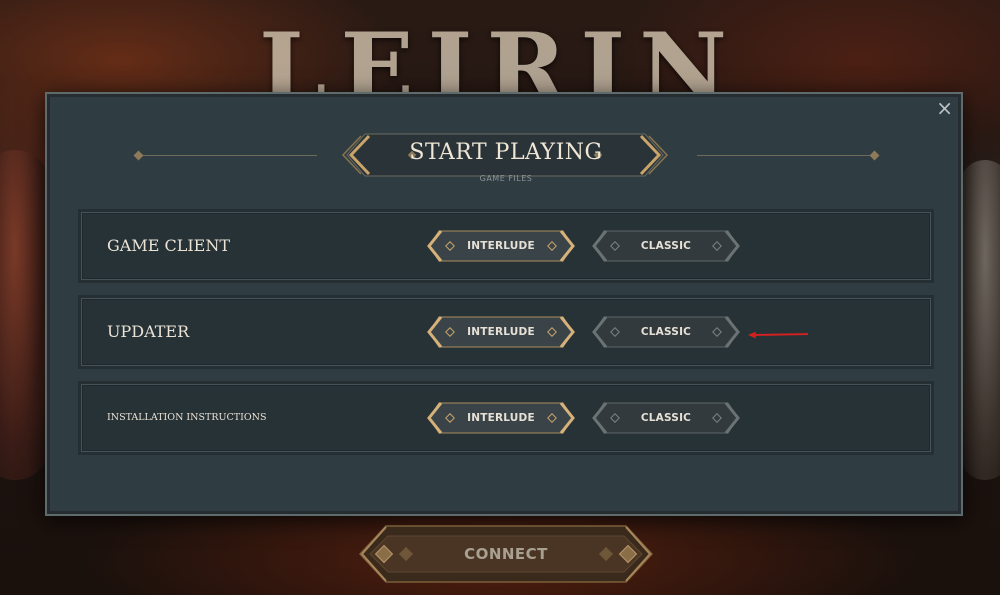 This screenshot has height=595, width=1000. What do you see at coordinates (148, 331) in the screenshot?
I see `row-label: UPDATER` at bounding box center [148, 331].